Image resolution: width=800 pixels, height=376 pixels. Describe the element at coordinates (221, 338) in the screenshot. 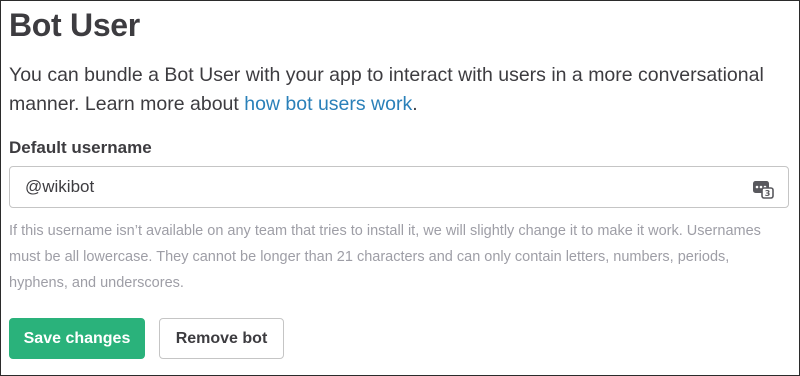

I see `remove-bot-button: Remove bot` at that location.